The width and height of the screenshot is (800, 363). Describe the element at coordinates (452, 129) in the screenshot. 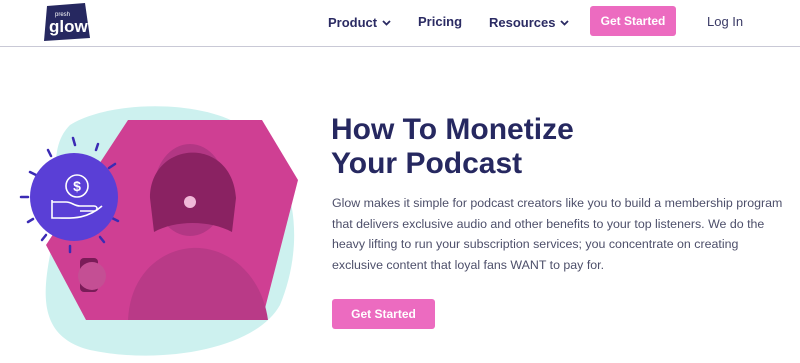

I see `hero-title-line1: How To Monetize` at that location.